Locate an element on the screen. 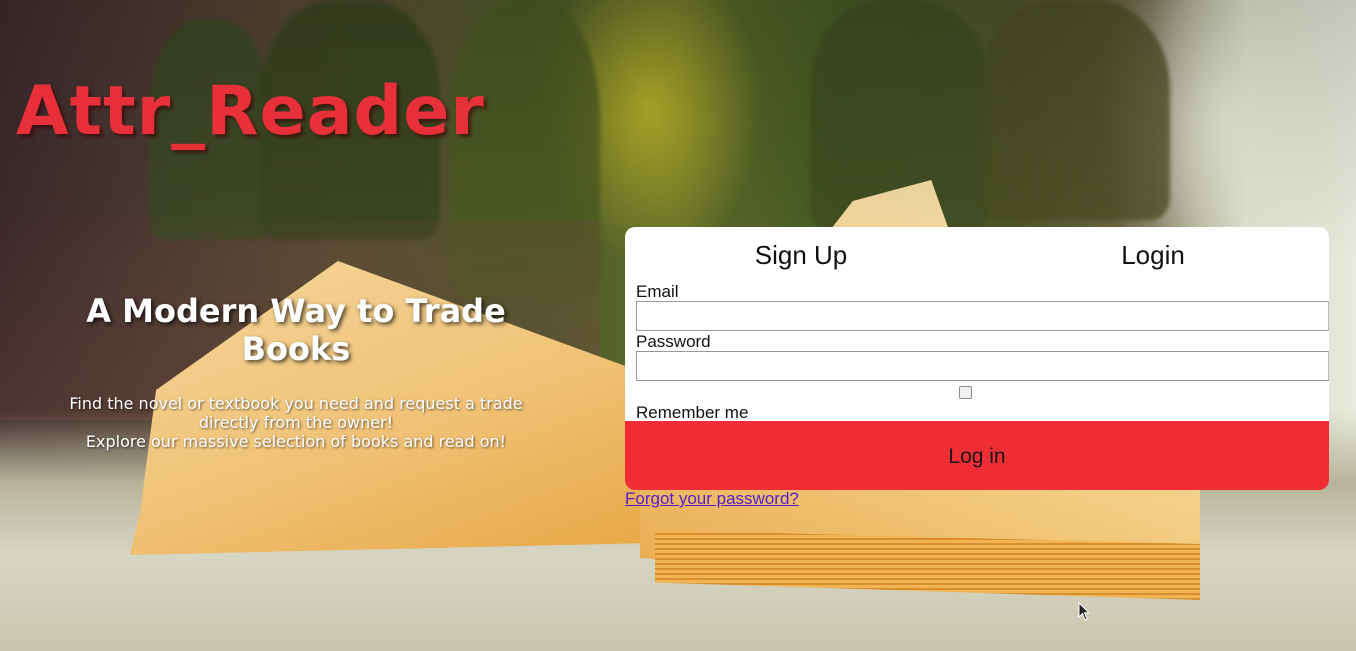 The height and width of the screenshot is (651, 1356). tab-sign-up: Sign Up is located at coordinates (801, 255).